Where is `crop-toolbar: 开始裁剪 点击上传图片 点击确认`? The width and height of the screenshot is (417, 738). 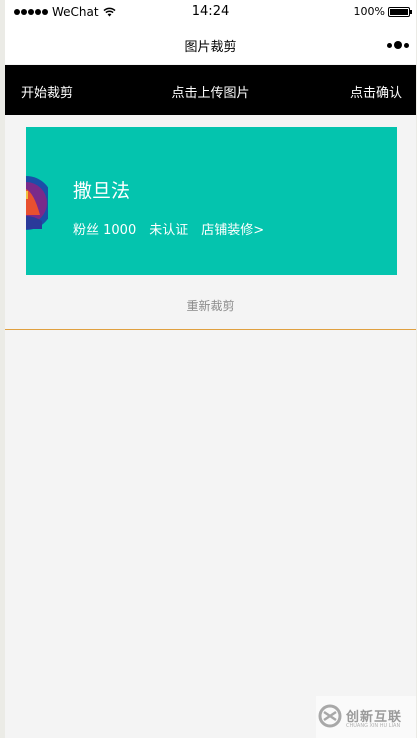 crop-toolbar: 开始裁剪 点击上传图片 点击确认 is located at coordinates (210, 90).